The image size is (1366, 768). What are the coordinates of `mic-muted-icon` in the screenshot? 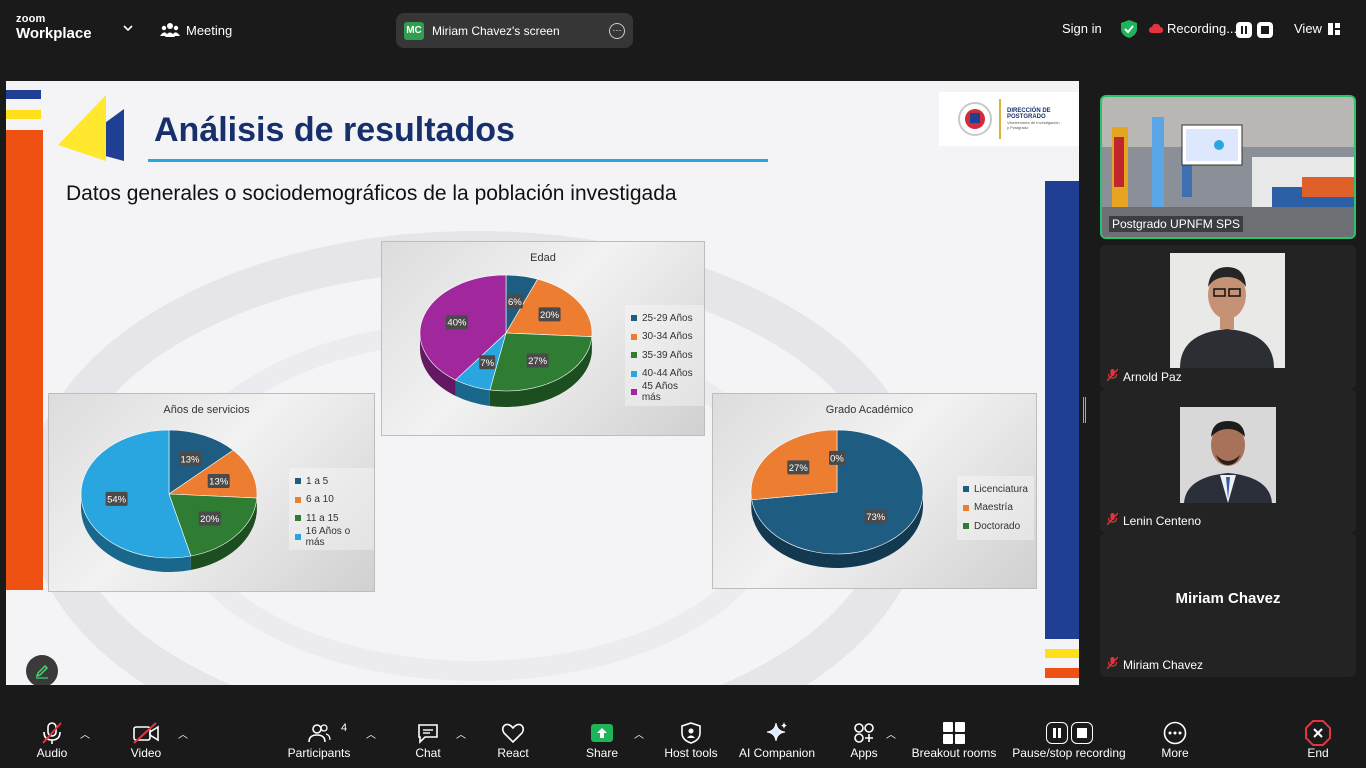 It's located at (1112, 664).